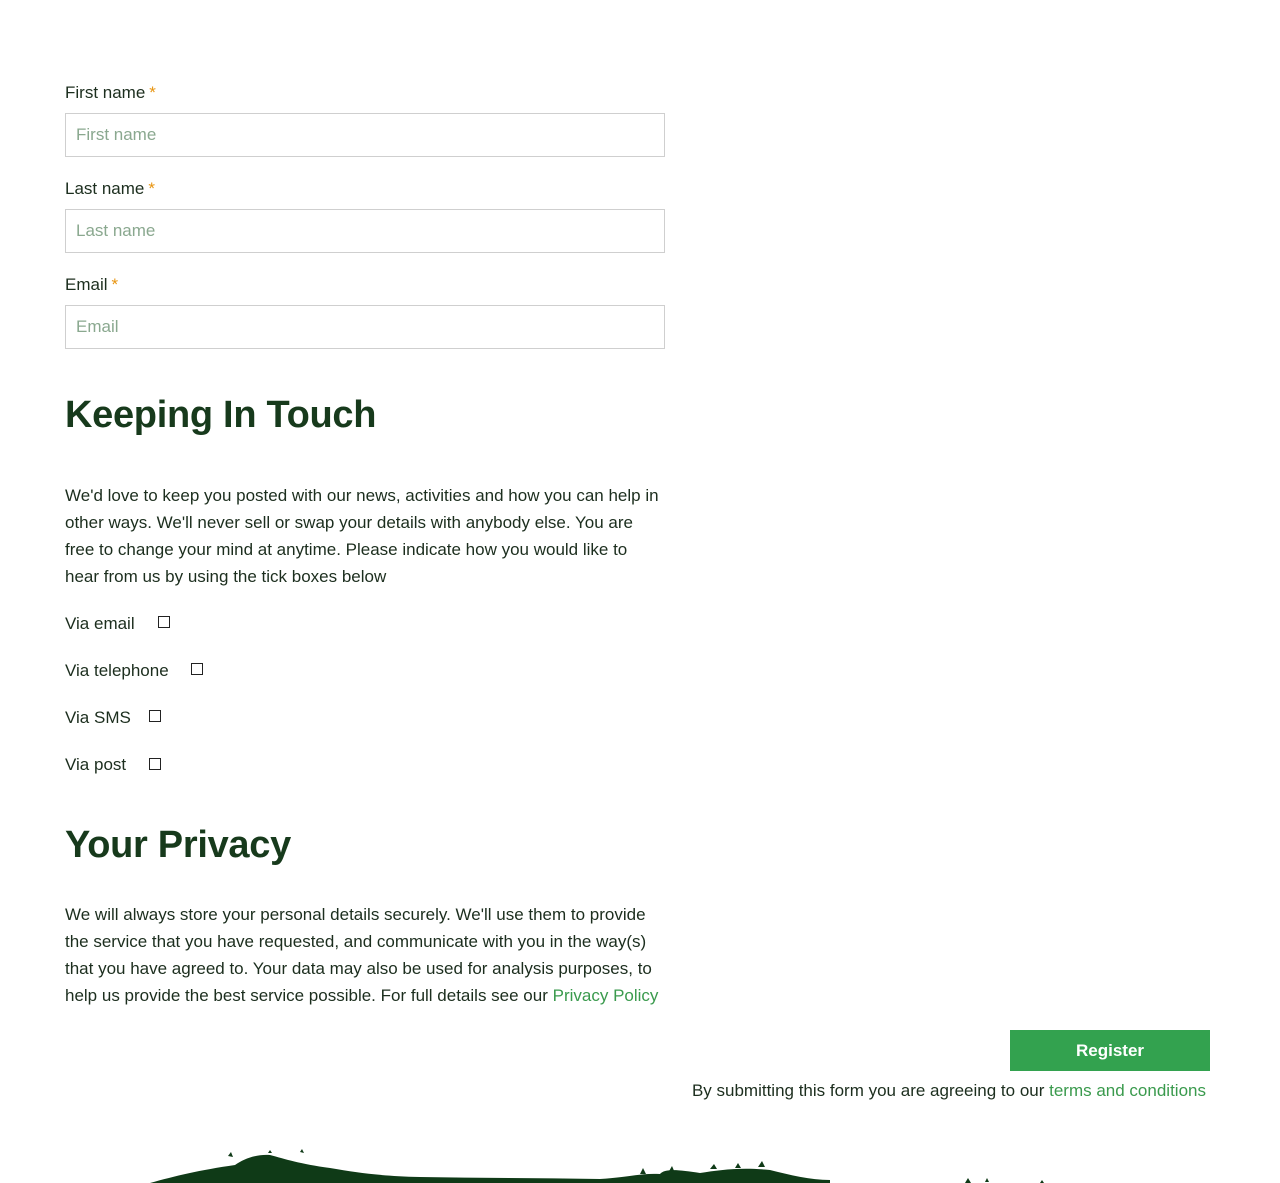 The width and height of the screenshot is (1280, 1183). I want to click on pref-sms-label: Via SMS, so click(98, 717).